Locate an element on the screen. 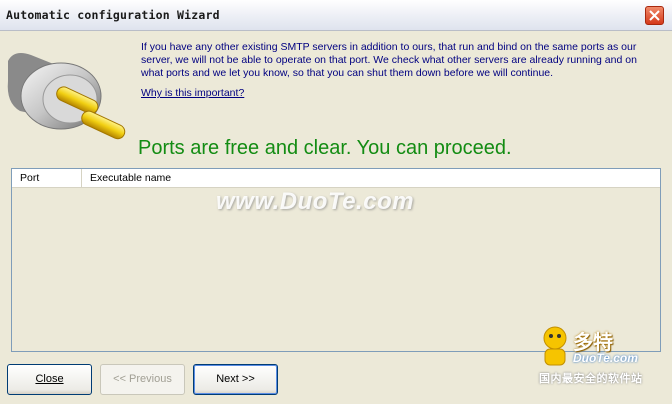 Image resolution: width=672 pixels, height=404 pixels. close-button: Close is located at coordinates (49, 379).